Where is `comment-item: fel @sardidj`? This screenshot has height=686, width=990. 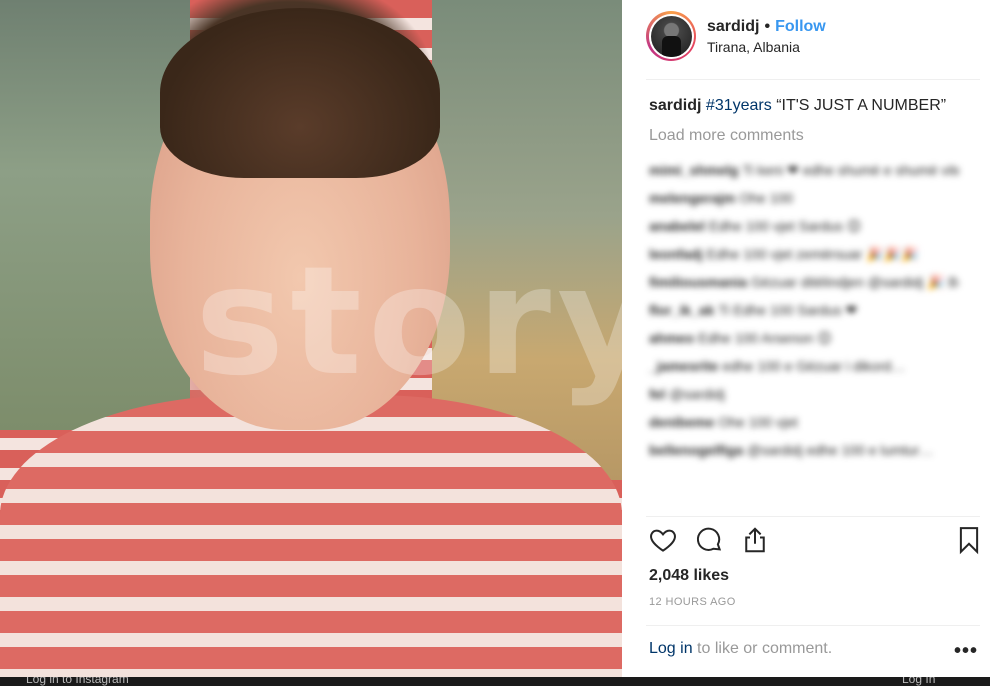
comment-item: fel @sardidj is located at coordinates (804, 394).